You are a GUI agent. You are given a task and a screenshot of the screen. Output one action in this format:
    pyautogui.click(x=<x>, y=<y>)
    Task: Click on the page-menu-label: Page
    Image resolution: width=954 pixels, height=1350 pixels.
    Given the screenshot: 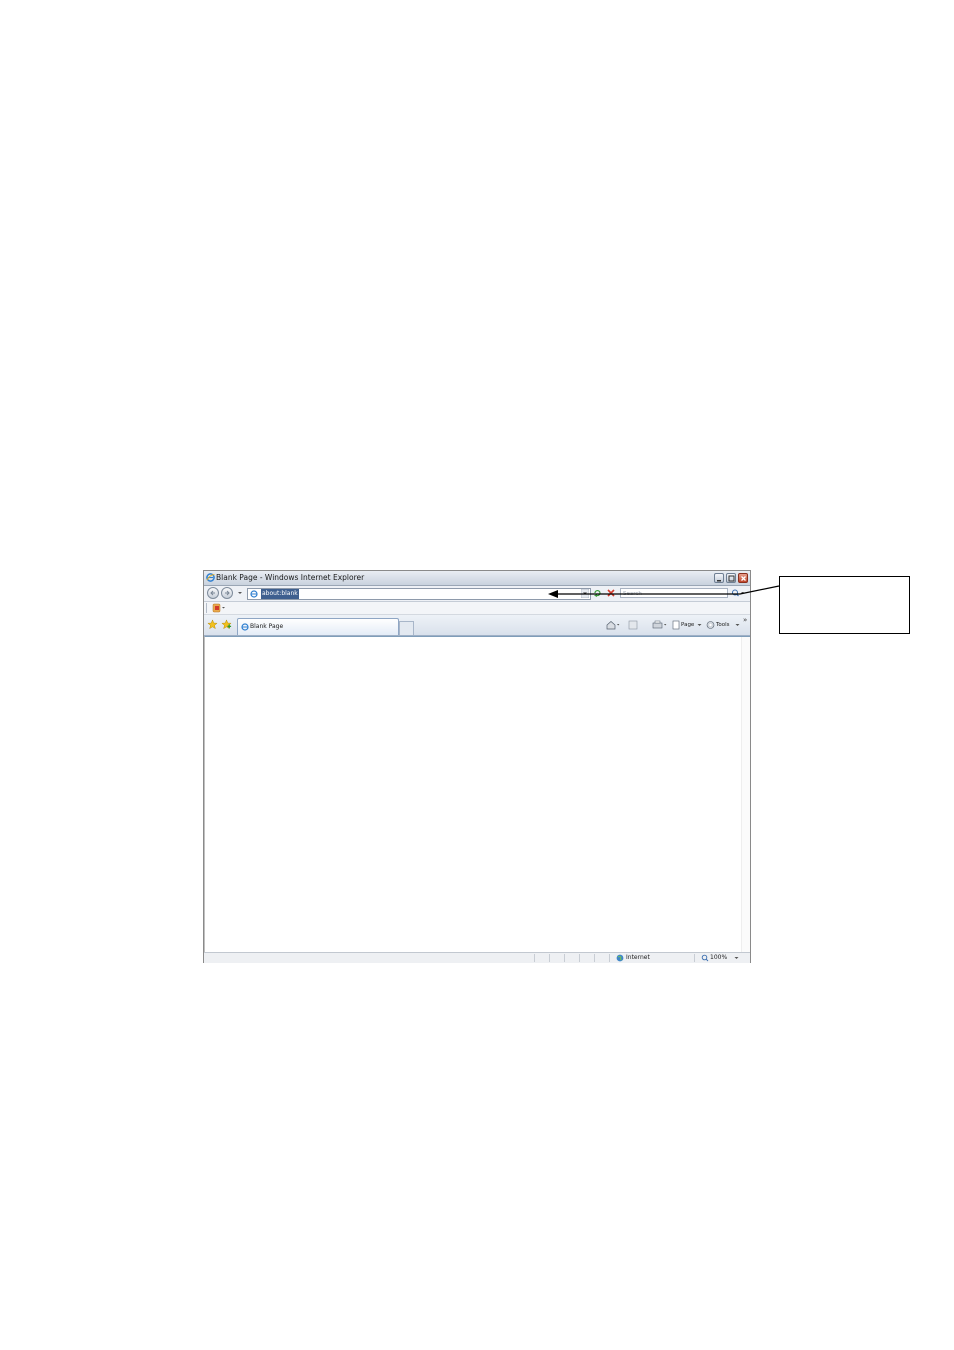 What is the action you would take?
    pyautogui.click(x=688, y=625)
    